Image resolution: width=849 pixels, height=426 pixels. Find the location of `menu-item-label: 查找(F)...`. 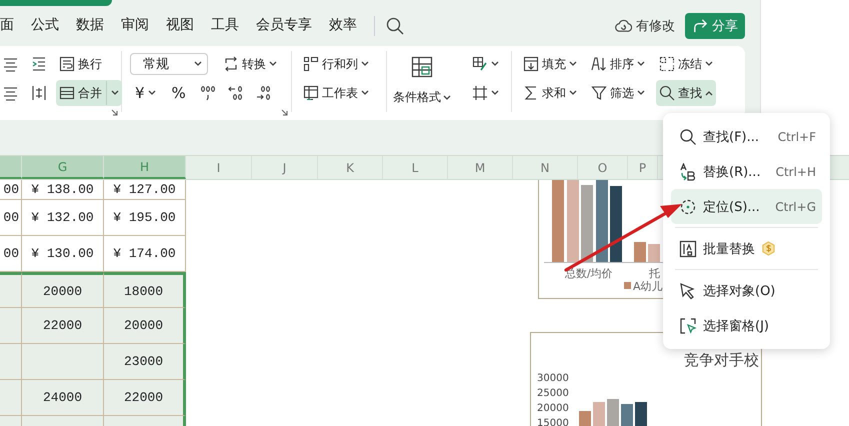

menu-item-label: 查找(F)... is located at coordinates (731, 137).